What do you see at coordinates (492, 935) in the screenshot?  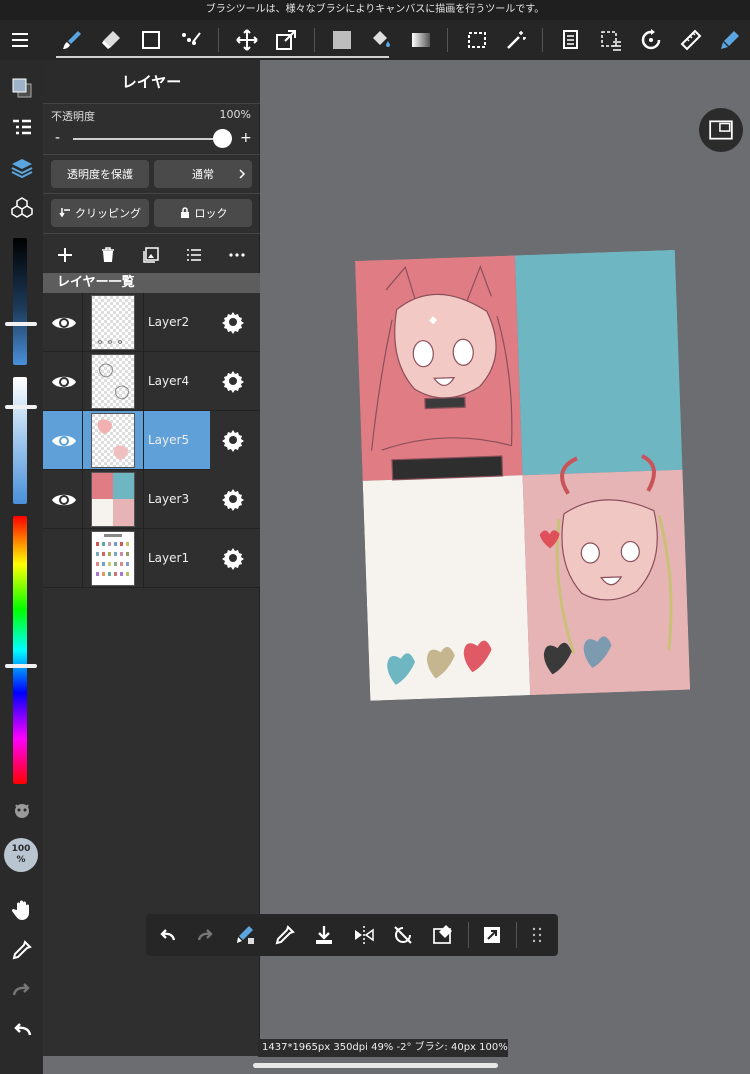 I see `expand-icon` at bounding box center [492, 935].